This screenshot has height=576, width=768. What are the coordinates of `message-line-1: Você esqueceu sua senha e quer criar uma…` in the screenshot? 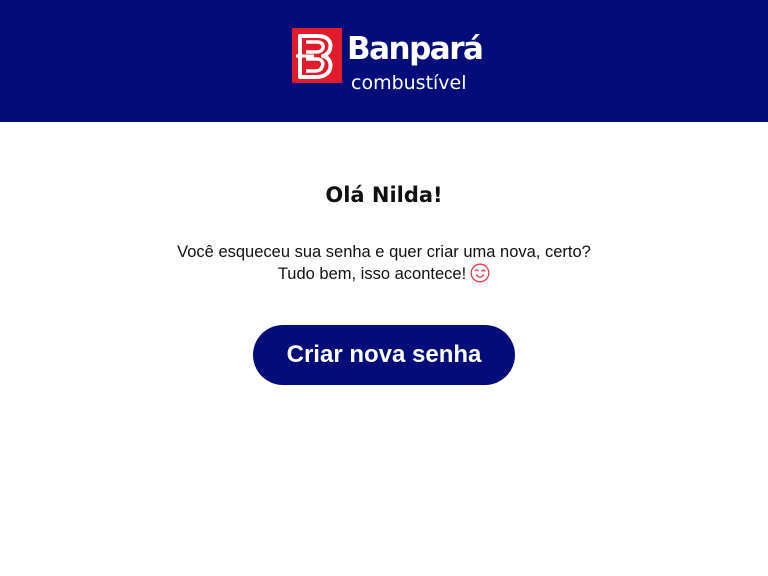 It's located at (384, 252).